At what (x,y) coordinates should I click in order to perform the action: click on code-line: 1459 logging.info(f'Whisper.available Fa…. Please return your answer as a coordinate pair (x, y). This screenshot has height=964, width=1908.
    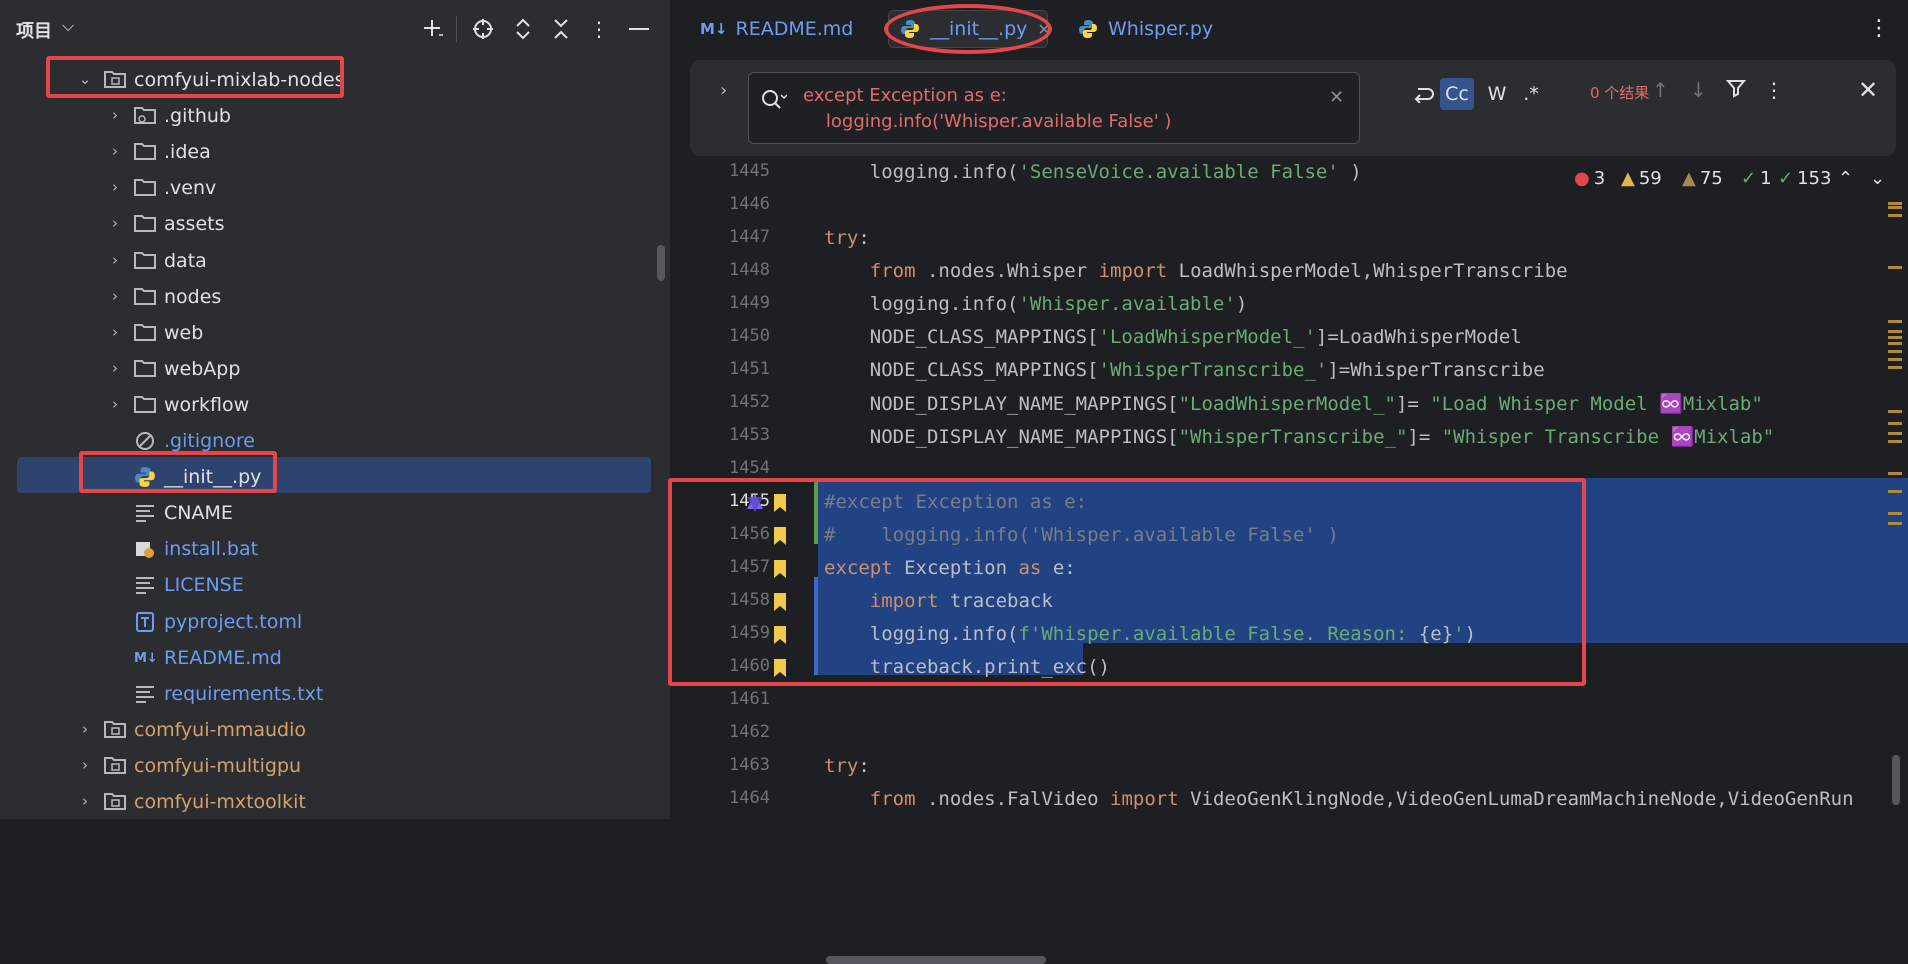
    Looking at the image, I should click on (1293, 634).